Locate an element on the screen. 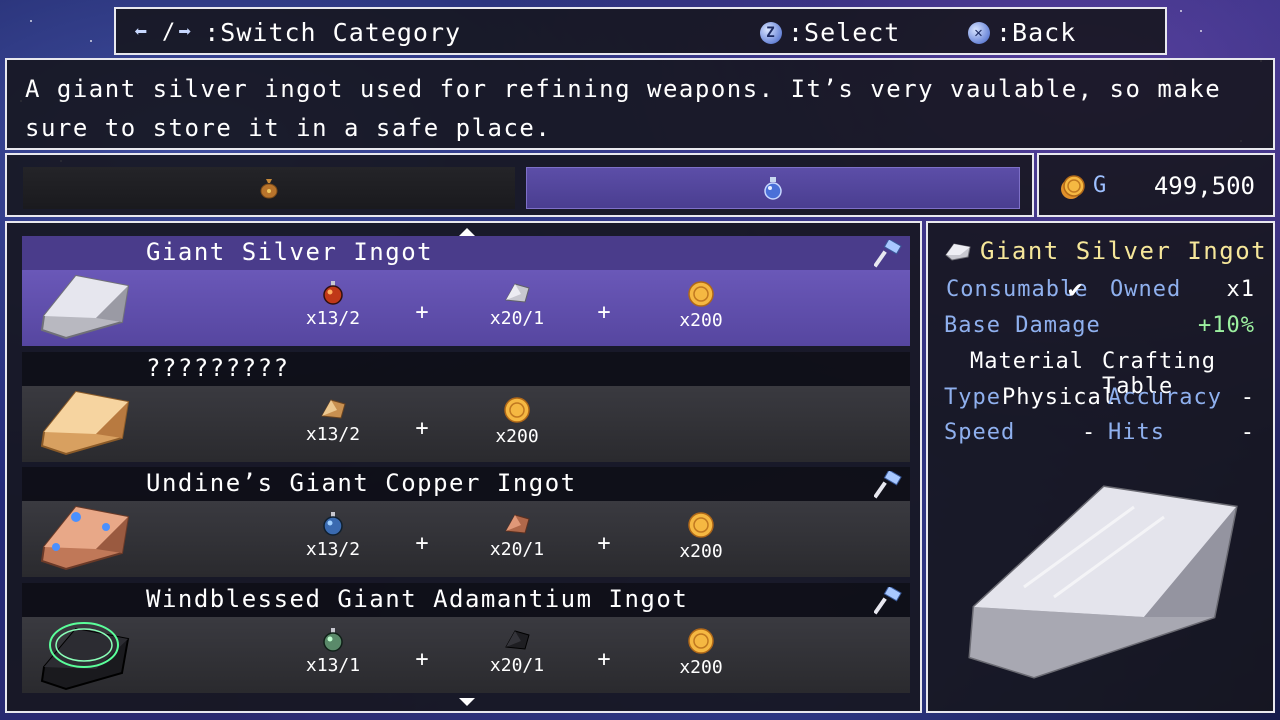  speed-label: Speed is located at coordinates (980, 432).